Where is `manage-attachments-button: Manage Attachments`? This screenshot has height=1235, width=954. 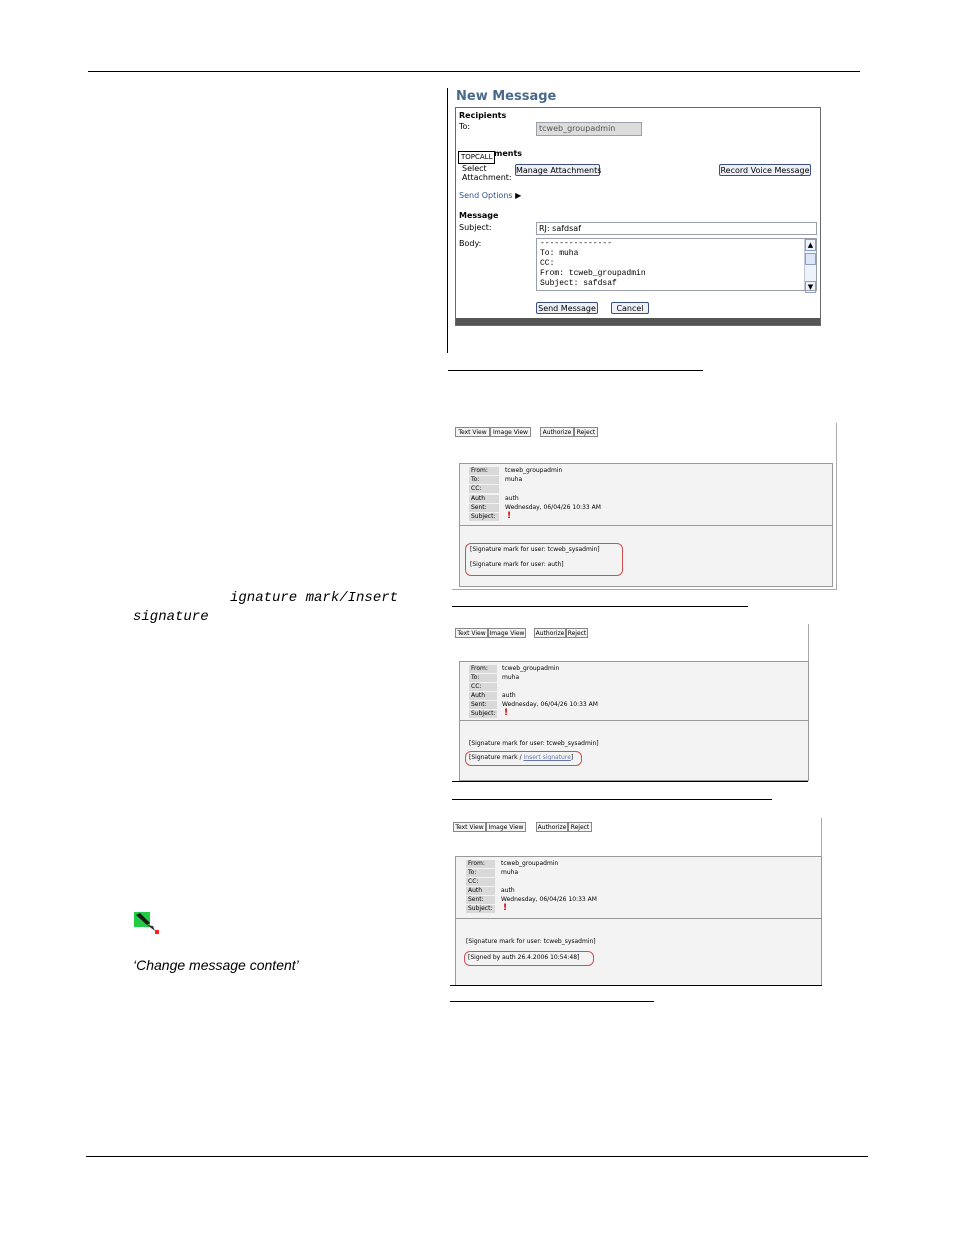
manage-attachments-button: Manage Attachments is located at coordinates (558, 170).